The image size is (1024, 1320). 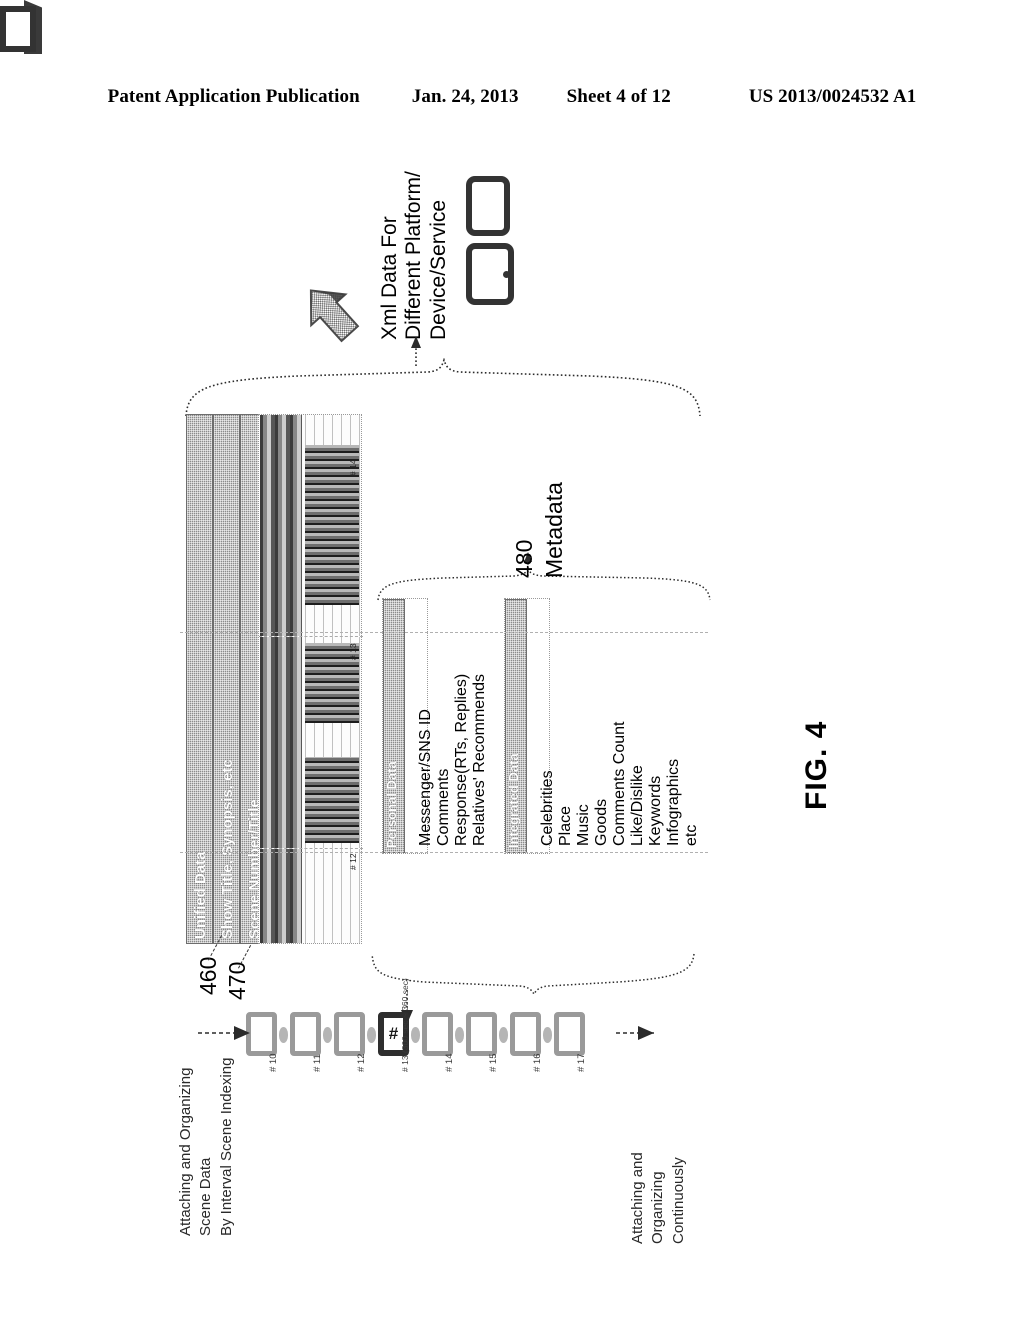 I want to click on personal-data-item: Comments, so click(x=443, y=807).